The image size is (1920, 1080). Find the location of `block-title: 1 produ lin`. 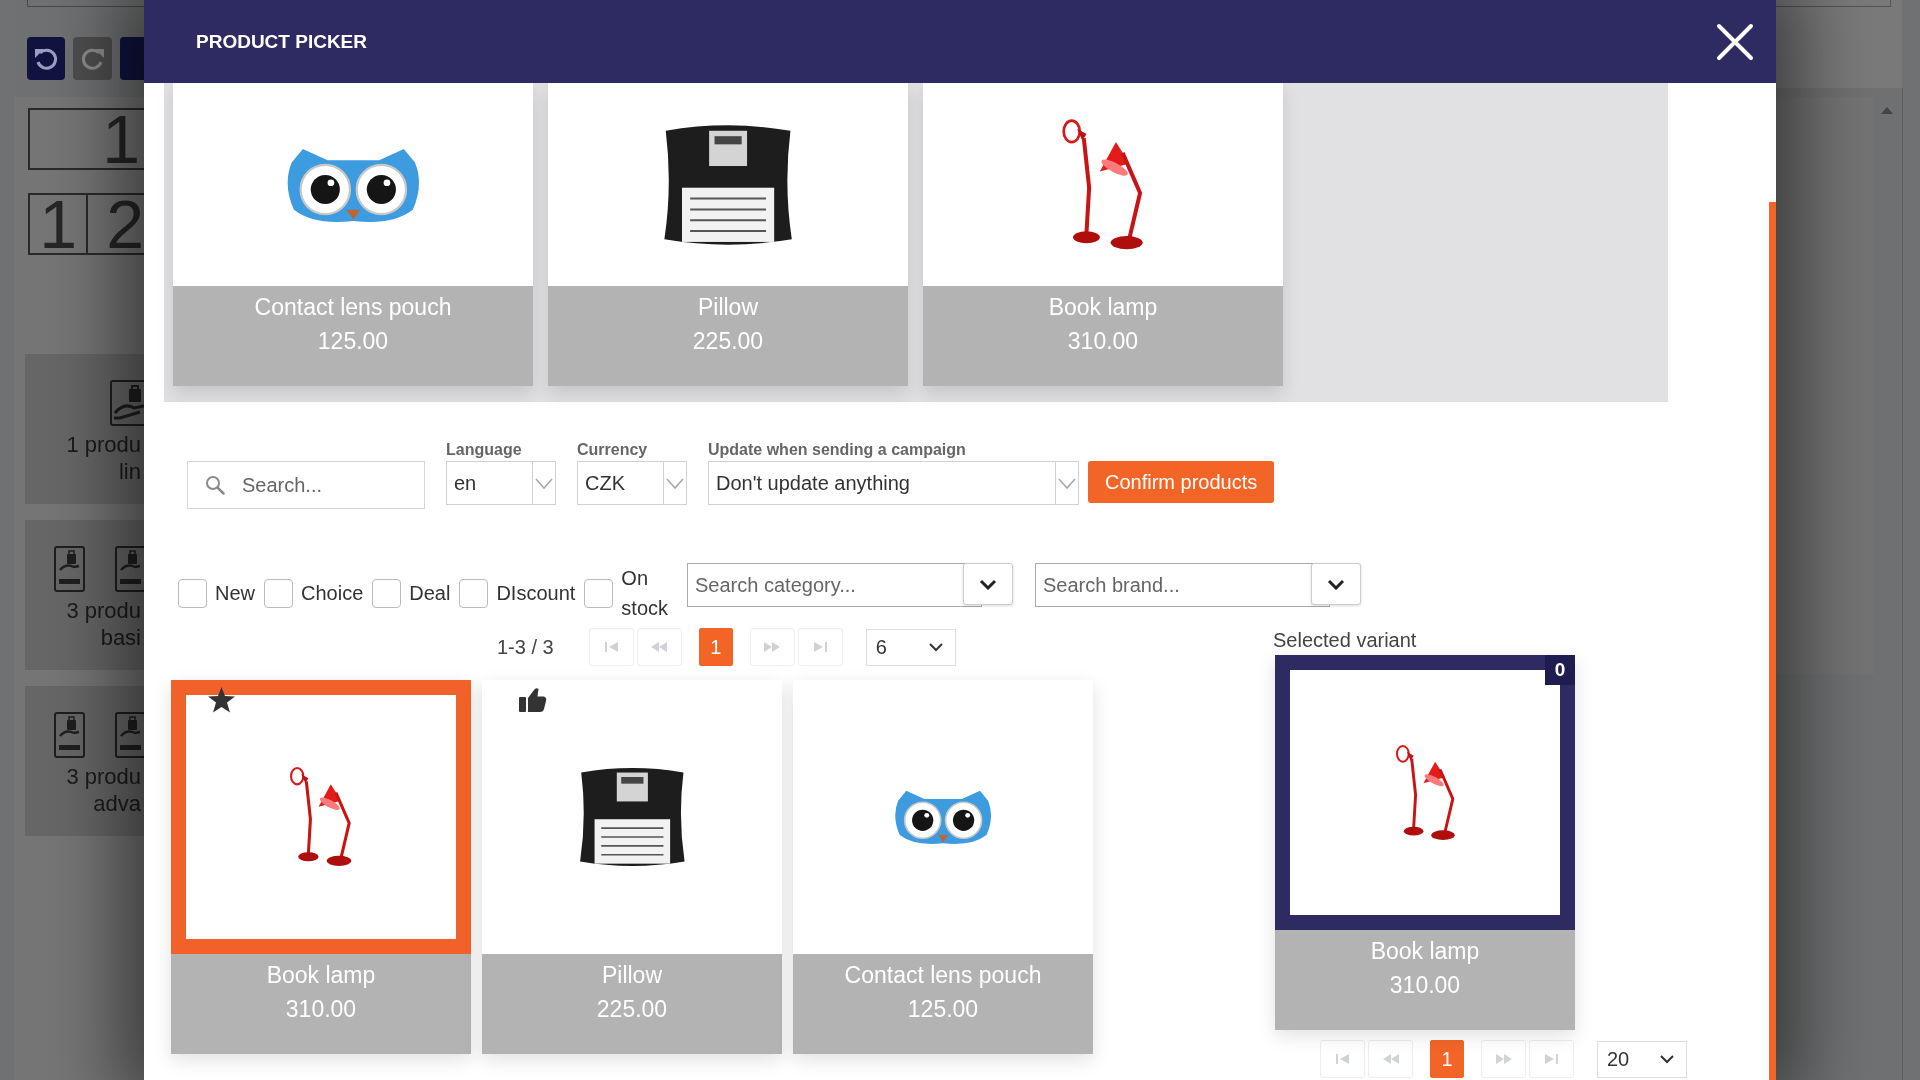

block-title: 1 produ lin is located at coordinates (104, 458).